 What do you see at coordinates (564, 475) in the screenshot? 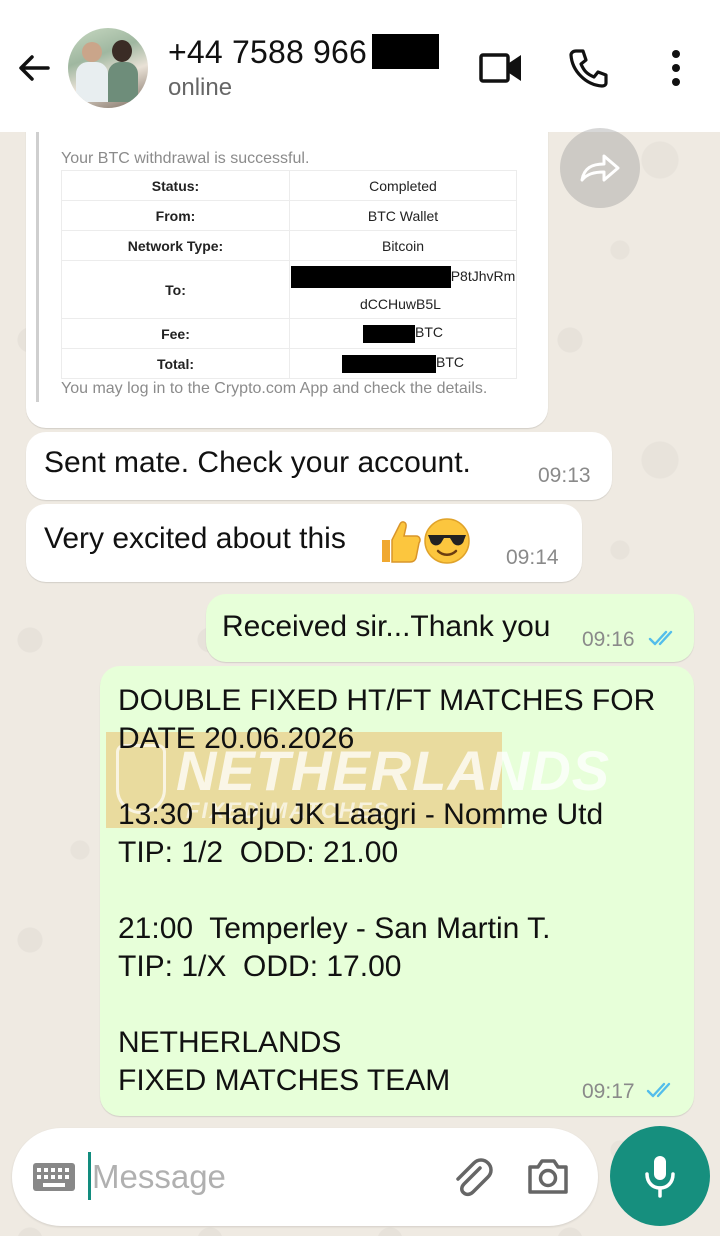
I see `message-time: 09:13` at bounding box center [564, 475].